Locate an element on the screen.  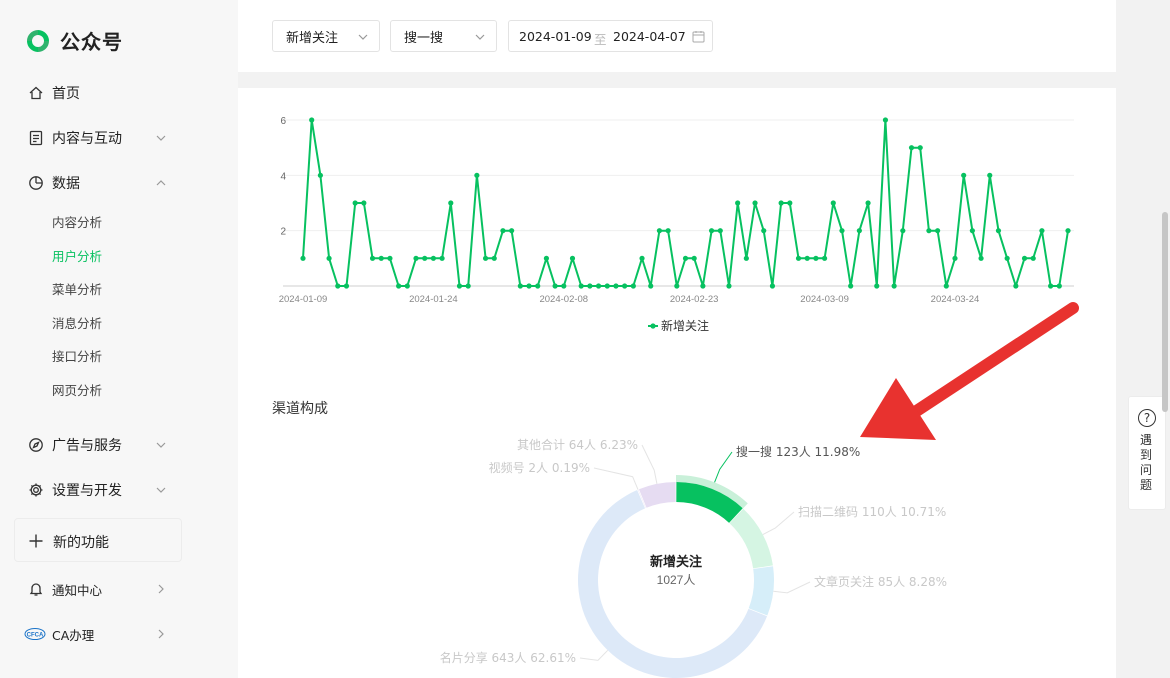
clock-chart-icon is located at coordinates (36, 183).